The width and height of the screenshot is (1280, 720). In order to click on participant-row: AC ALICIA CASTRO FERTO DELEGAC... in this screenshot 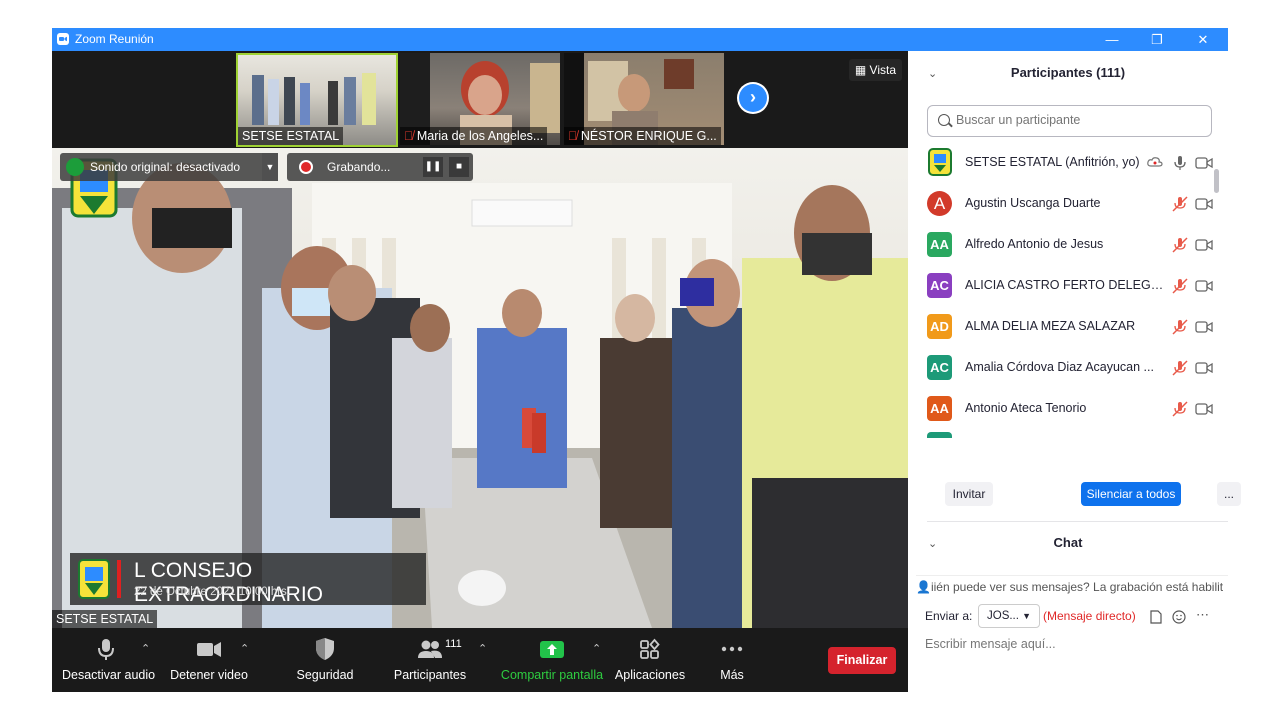, I will do `click(1072, 285)`.